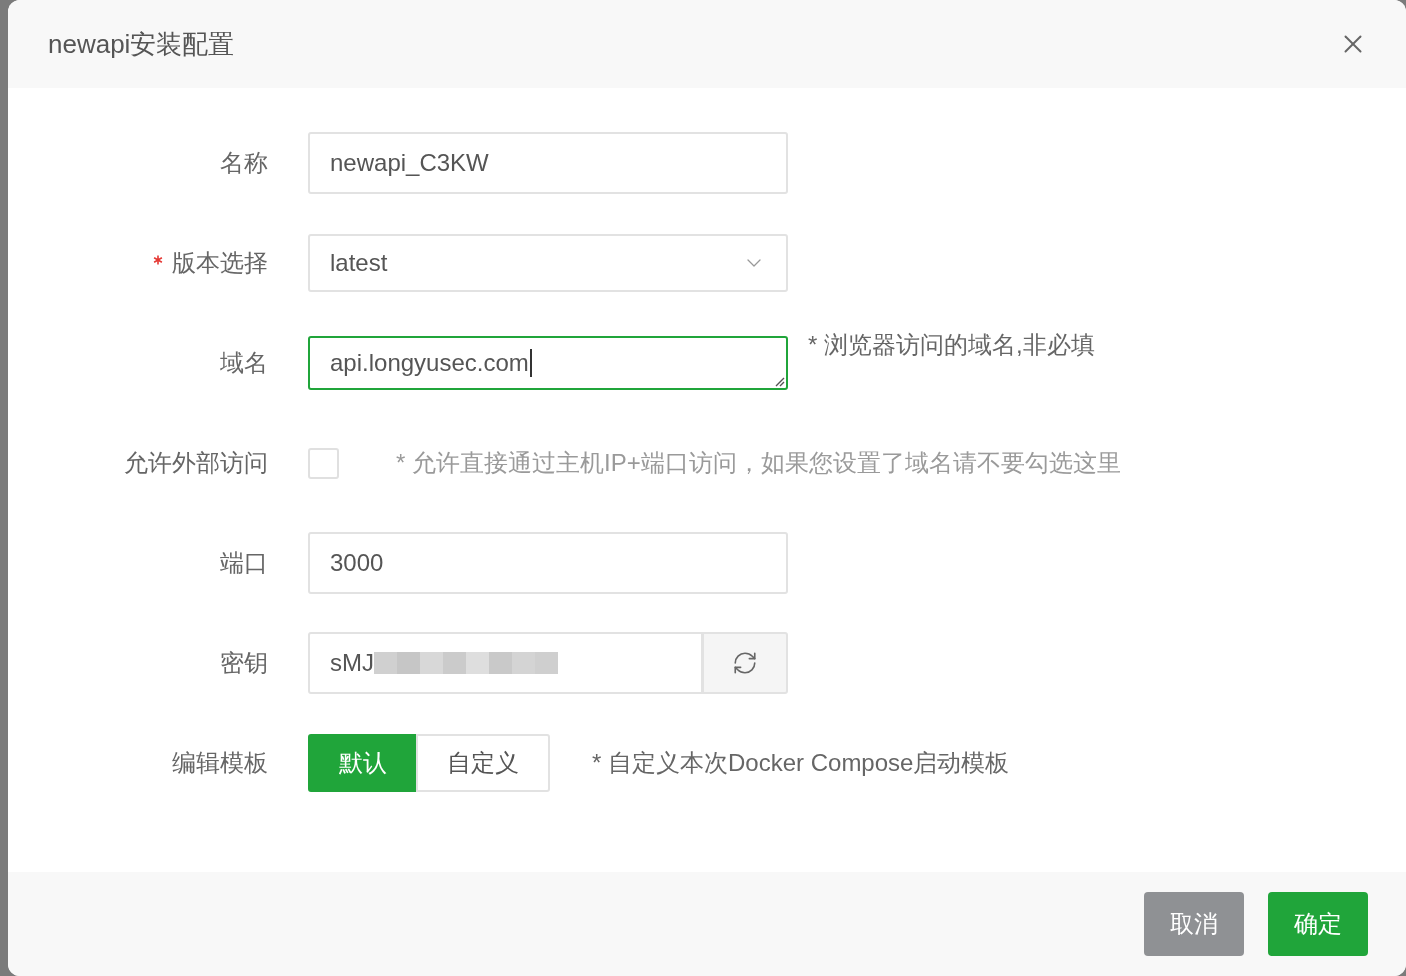  I want to click on text-area: api.longyusec.com, so click(548, 363).